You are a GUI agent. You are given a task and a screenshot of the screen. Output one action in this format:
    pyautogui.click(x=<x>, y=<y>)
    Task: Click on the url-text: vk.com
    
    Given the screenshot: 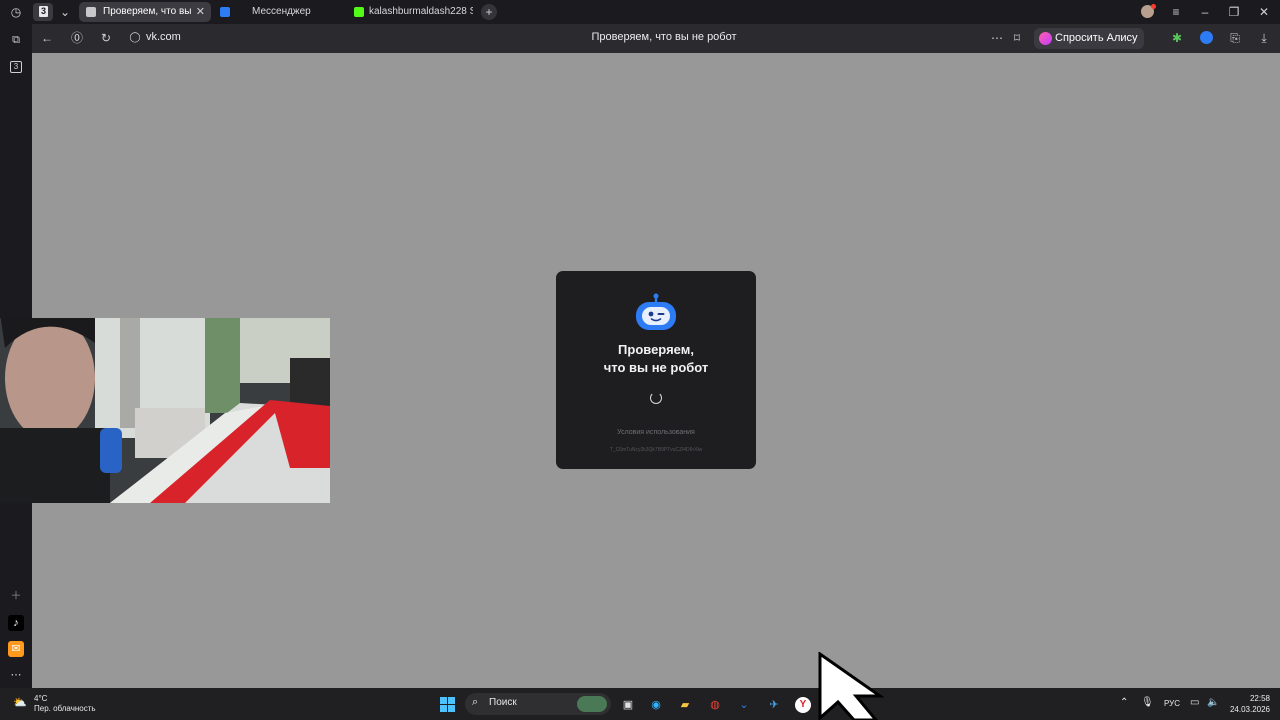 What is the action you would take?
    pyautogui.click(x=163, y=37)
    